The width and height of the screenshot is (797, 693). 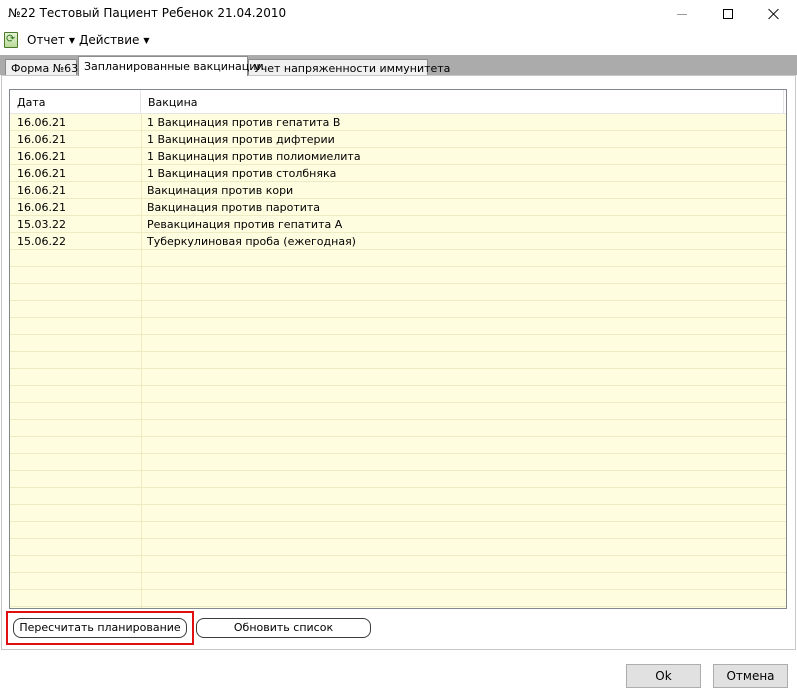 I want to click on cell-vaccine: 1 Вакцинация против дифтерии, so click(x=241, y=139).